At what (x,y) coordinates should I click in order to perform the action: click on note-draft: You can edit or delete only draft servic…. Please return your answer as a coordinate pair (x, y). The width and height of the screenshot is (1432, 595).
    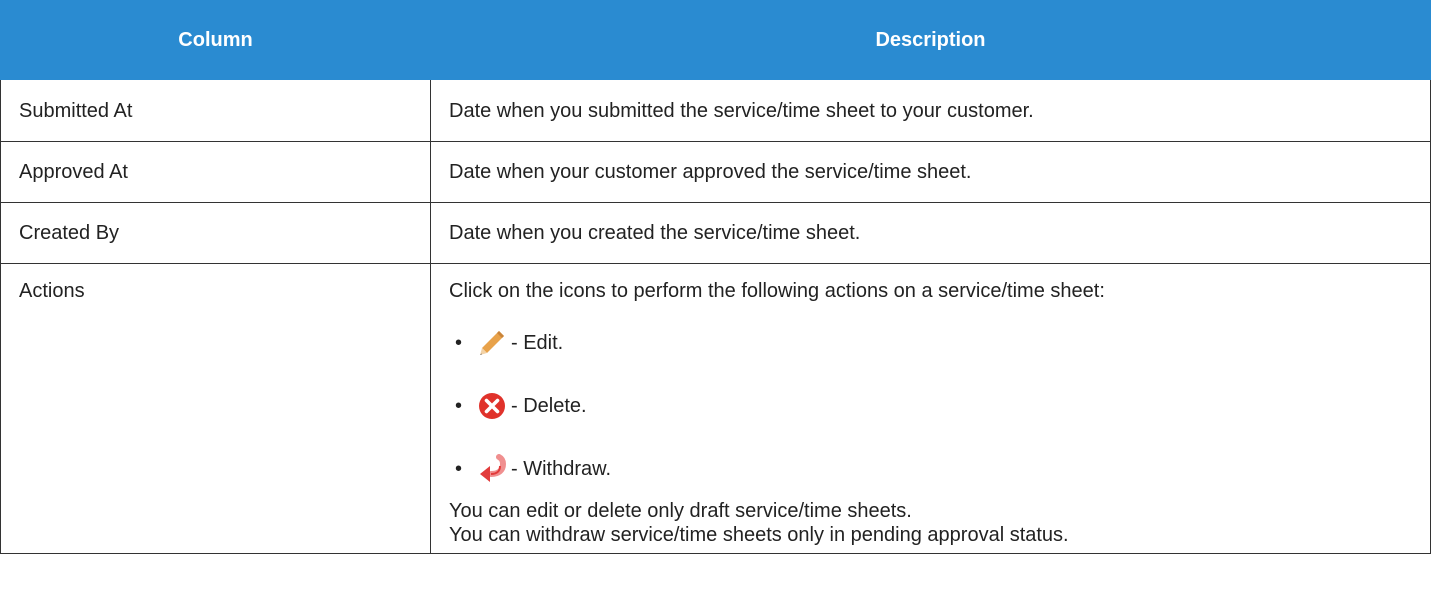
    Looking at the image, I should click on (680, 511).